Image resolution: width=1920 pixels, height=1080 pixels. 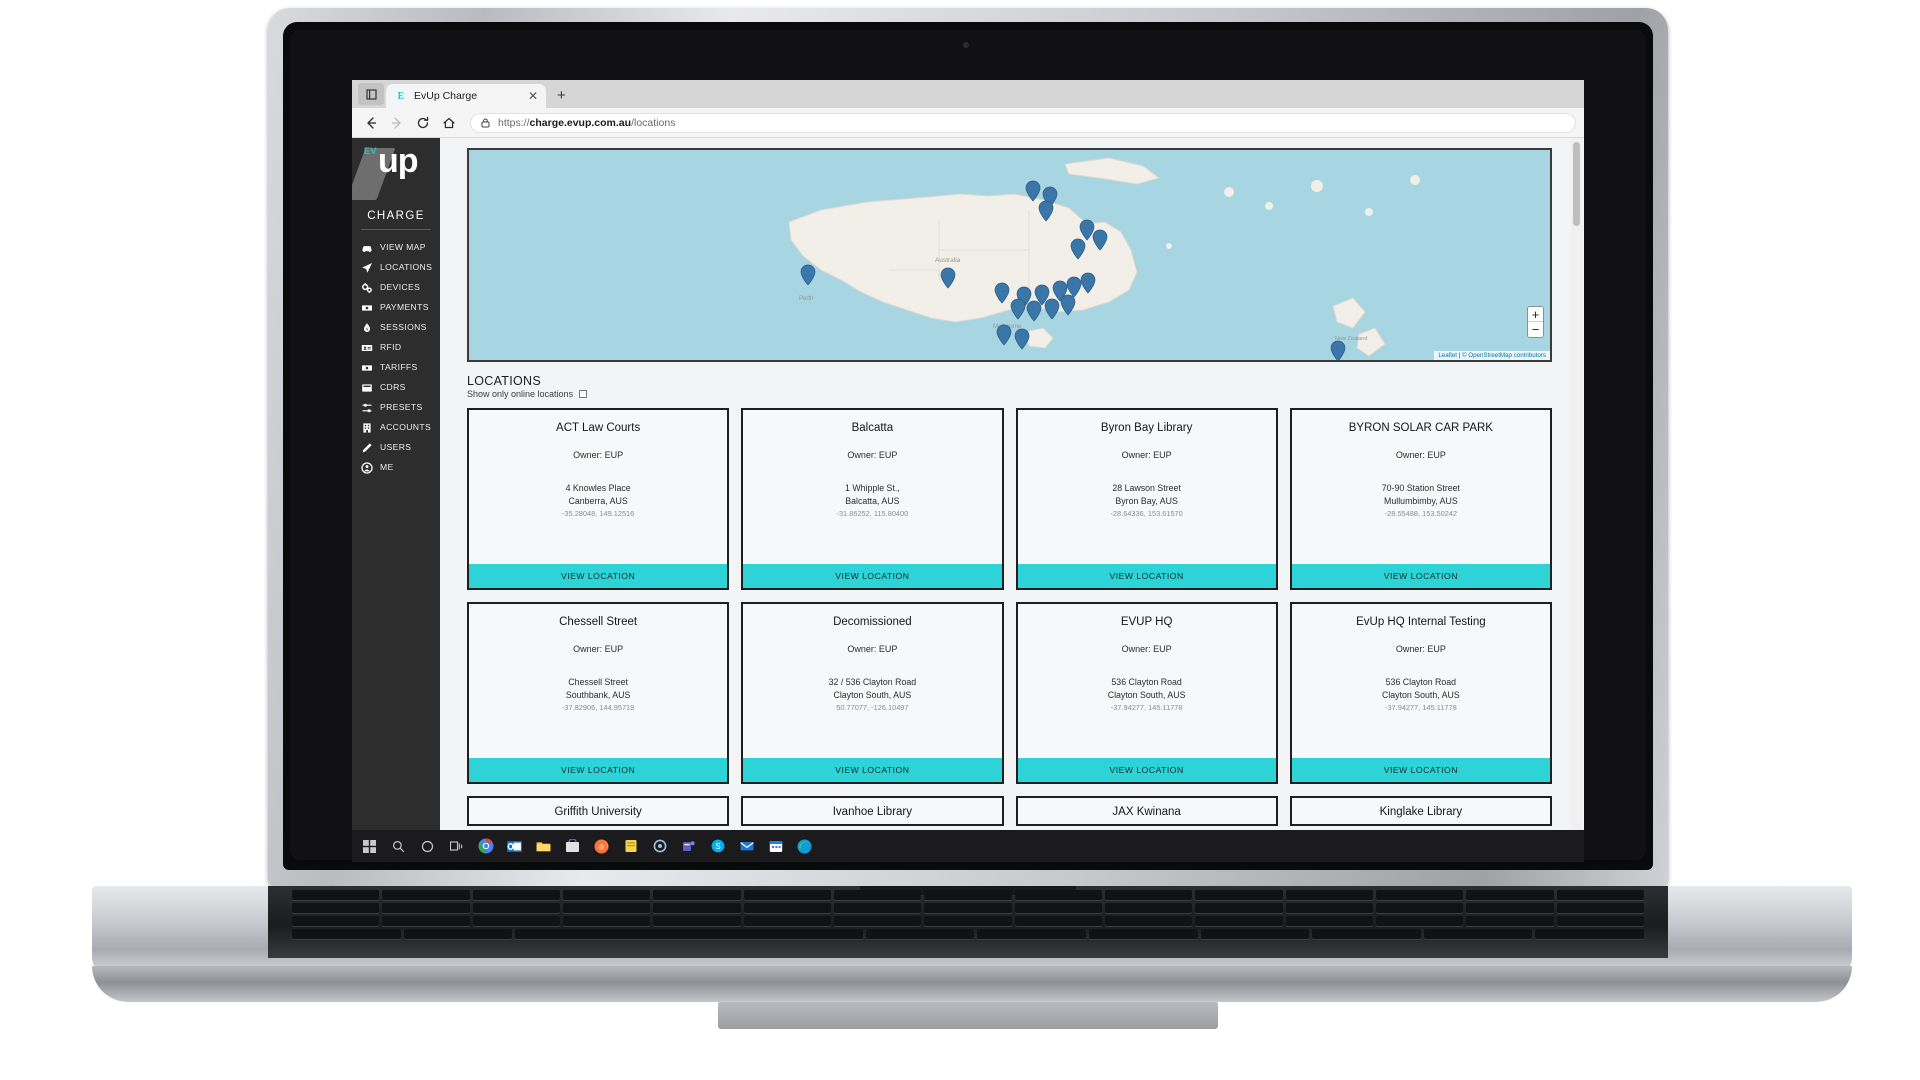 I want to click on location-coords: 50.77077, -126.10497, so click(x=872, y=708).